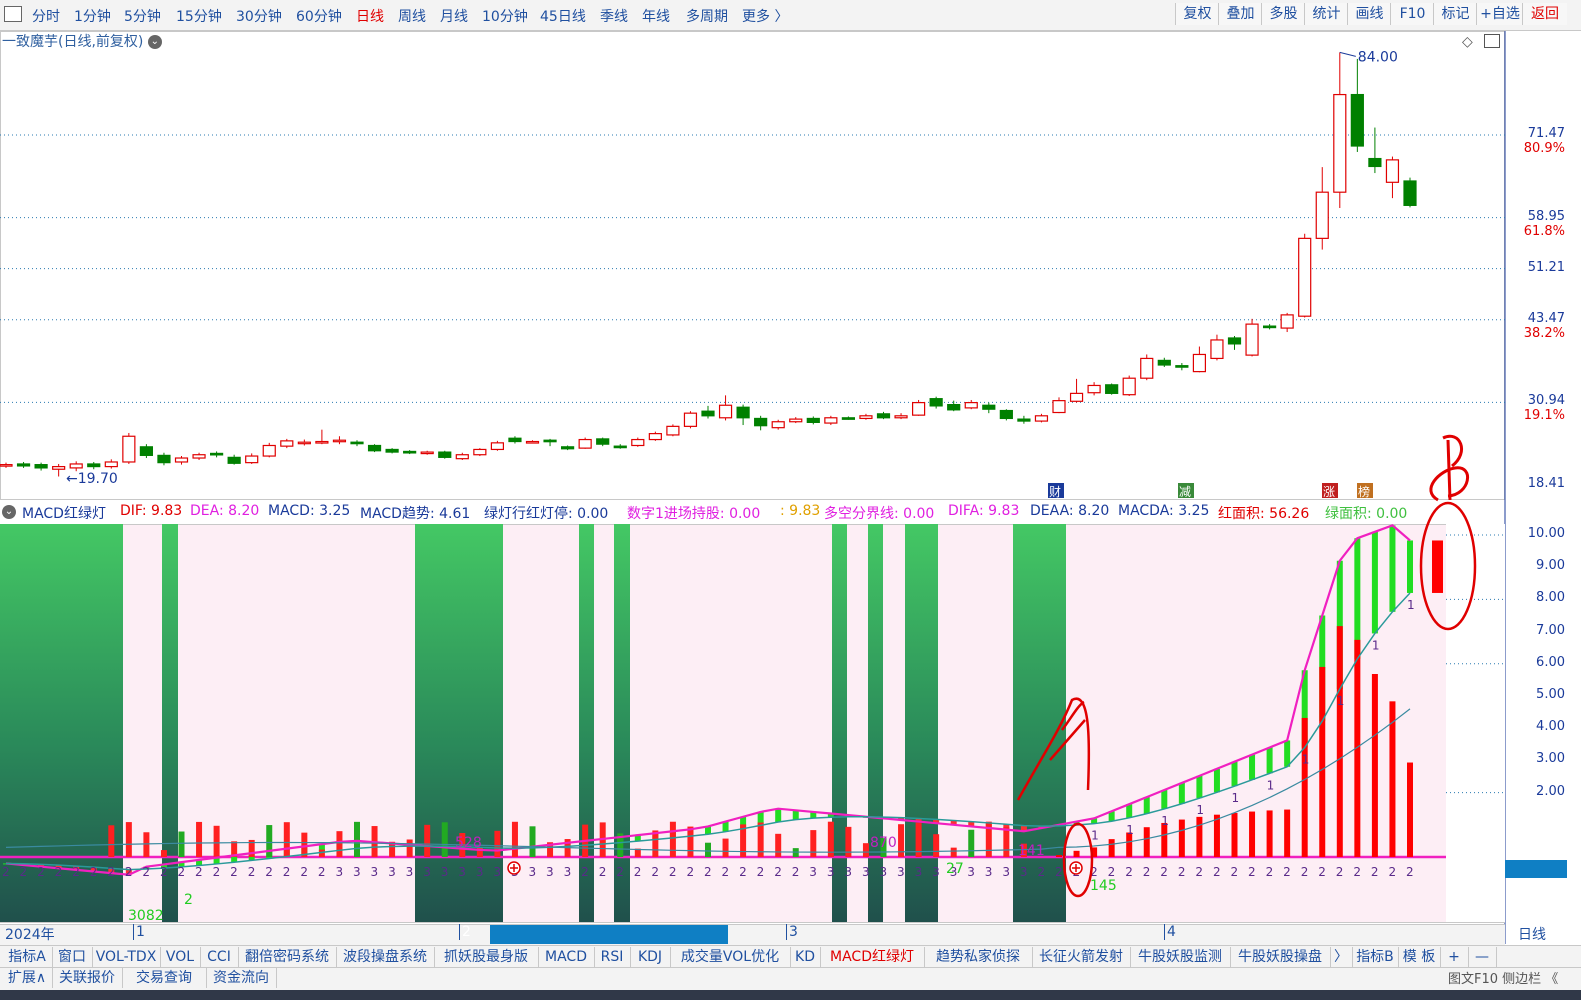 The image size is (1581, 1000). Describe the element at coordinates (1454, 957) in the screenshot. I see `indicator-tab-21: +` at that location.